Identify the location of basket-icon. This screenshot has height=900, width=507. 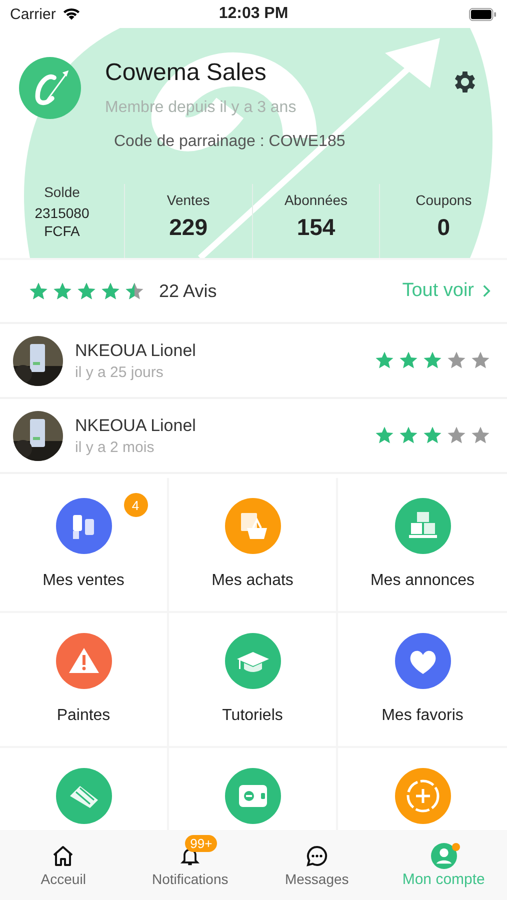
(252, 526).